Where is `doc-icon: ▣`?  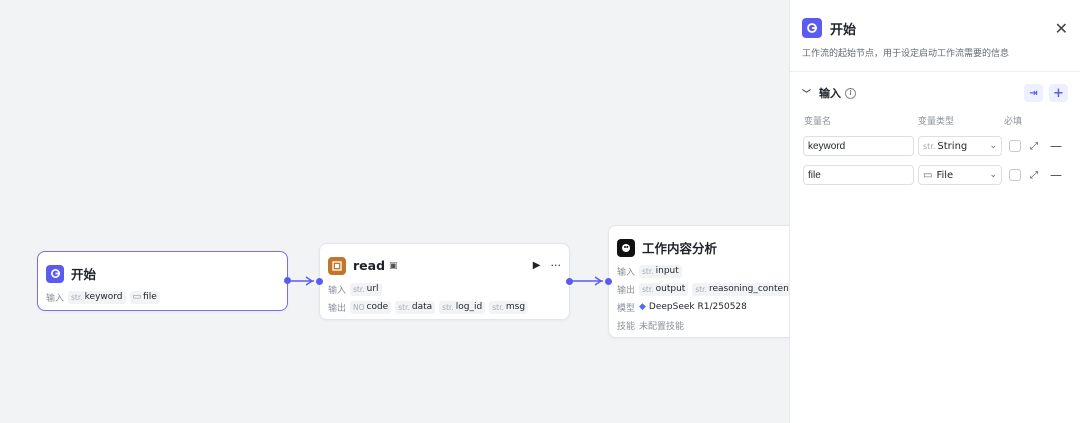 doc-icon: ▣ is located at coordinates (393, 265).